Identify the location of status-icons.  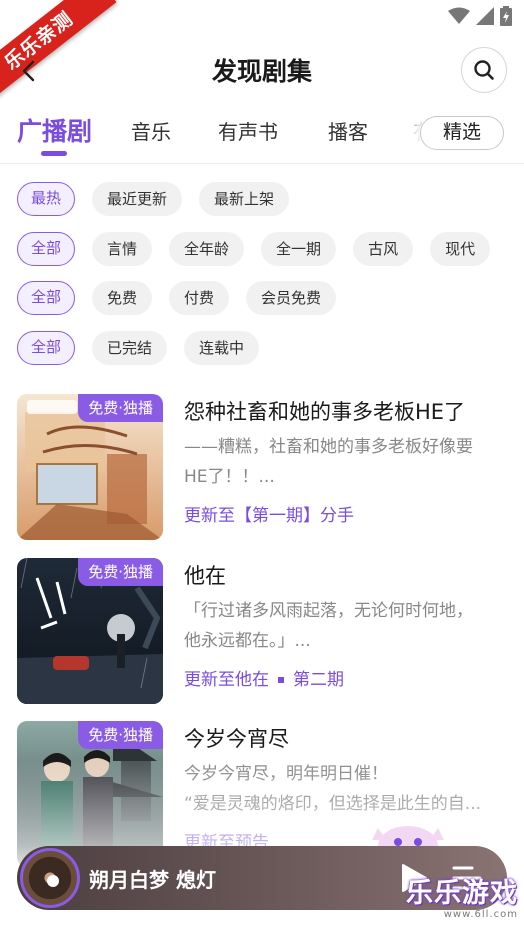
(480, 16).